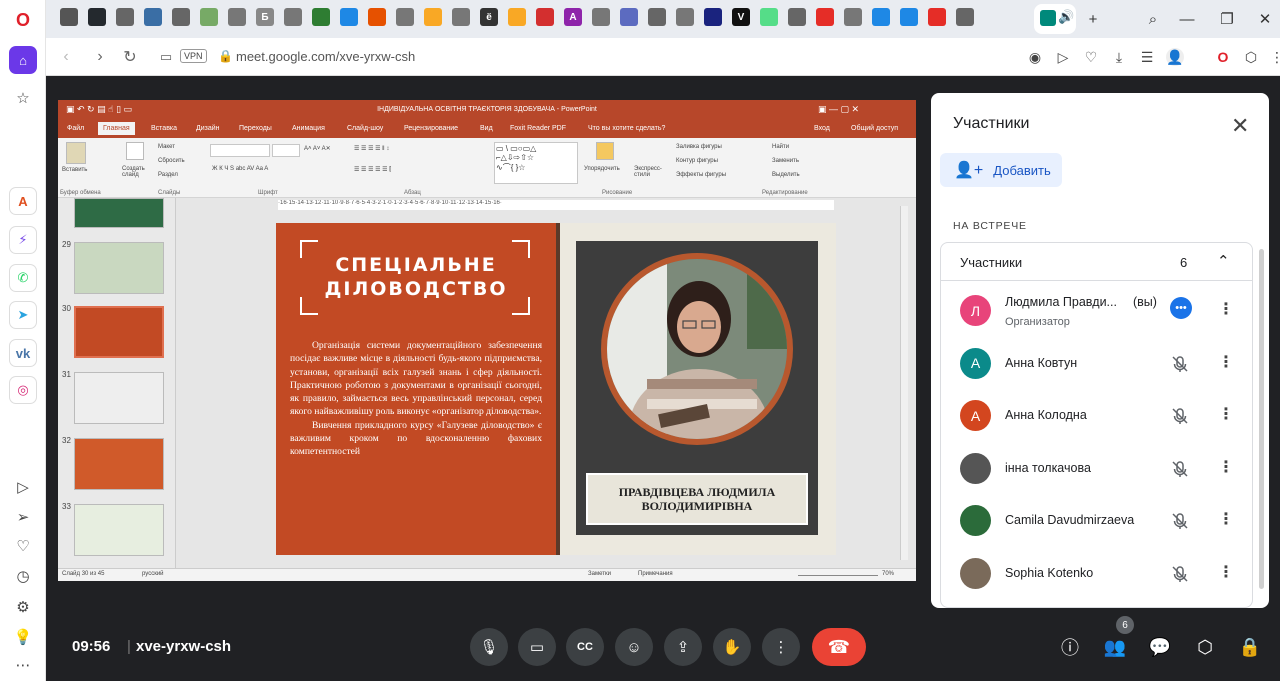 The image size is (1280, 681). I want to click on find-button: Найти, so click(780, 147).